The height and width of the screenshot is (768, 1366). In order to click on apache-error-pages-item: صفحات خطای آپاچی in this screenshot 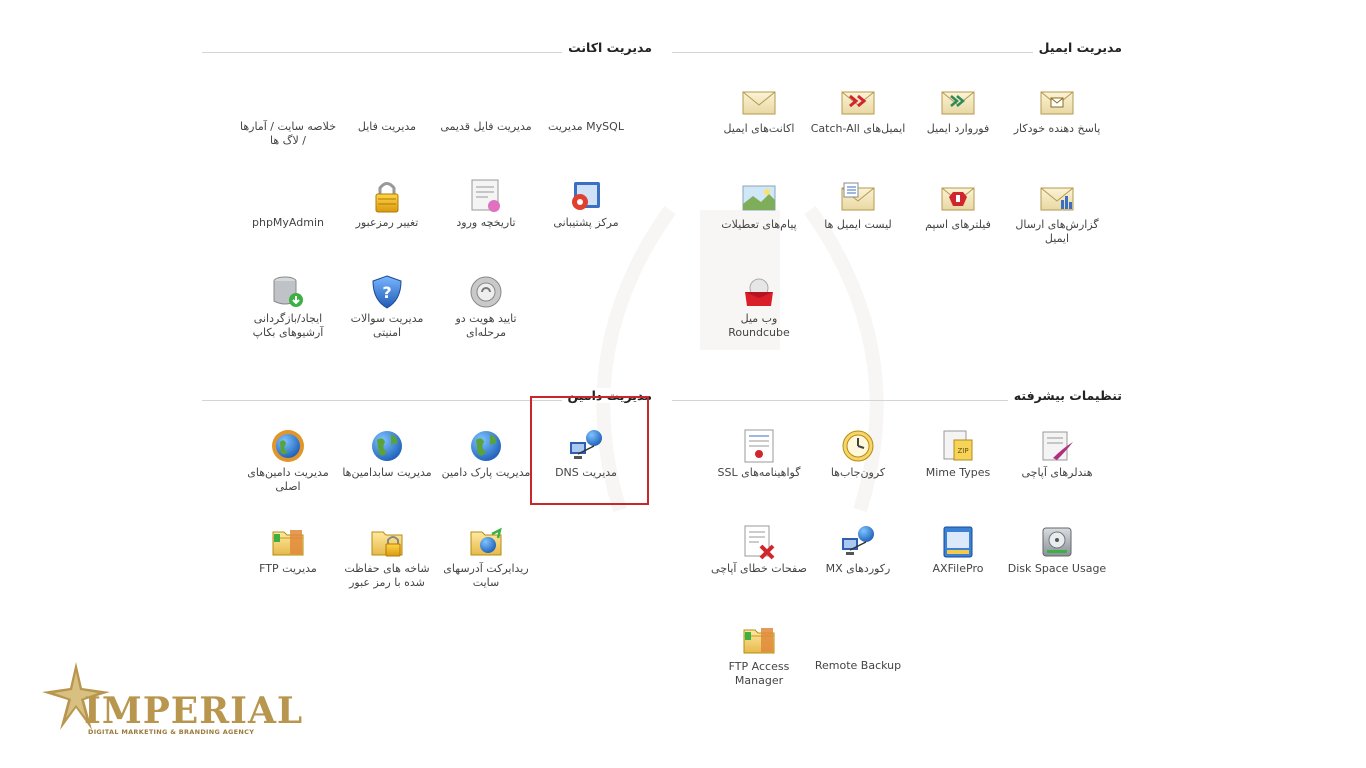, I will do `click(759, 550)`.